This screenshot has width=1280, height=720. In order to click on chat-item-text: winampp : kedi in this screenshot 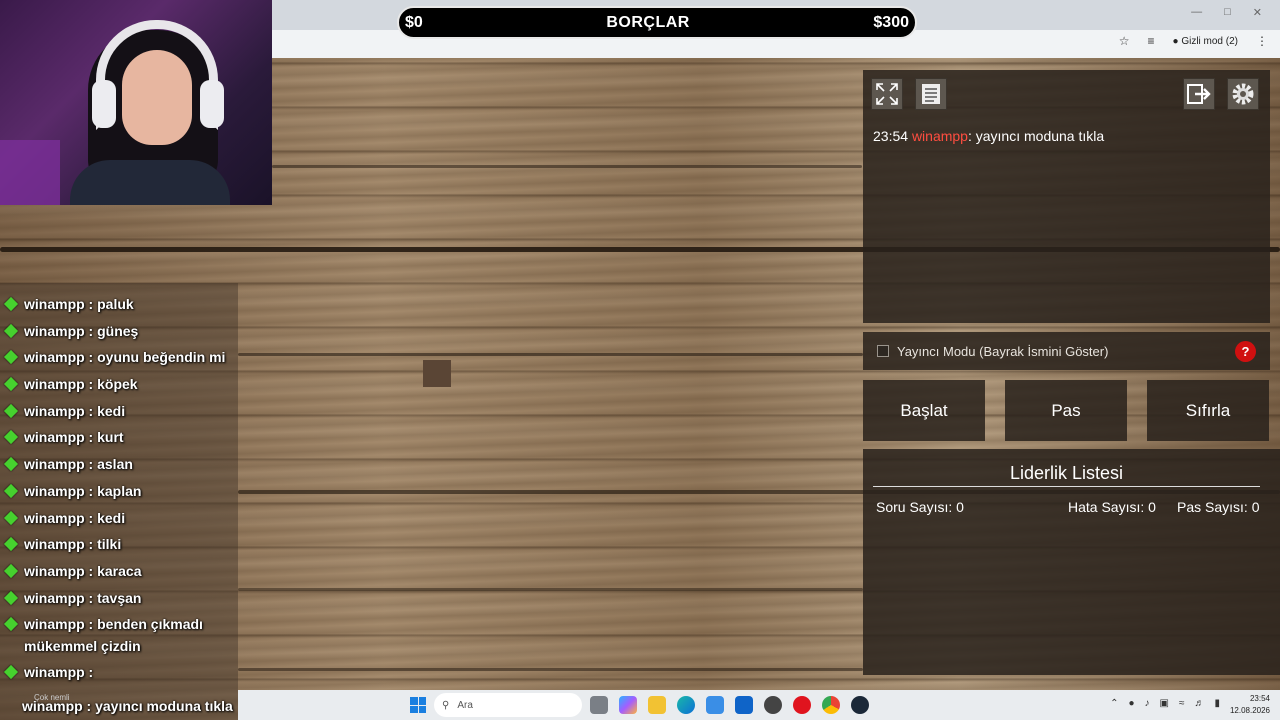, I will do `click(75, 517)`.